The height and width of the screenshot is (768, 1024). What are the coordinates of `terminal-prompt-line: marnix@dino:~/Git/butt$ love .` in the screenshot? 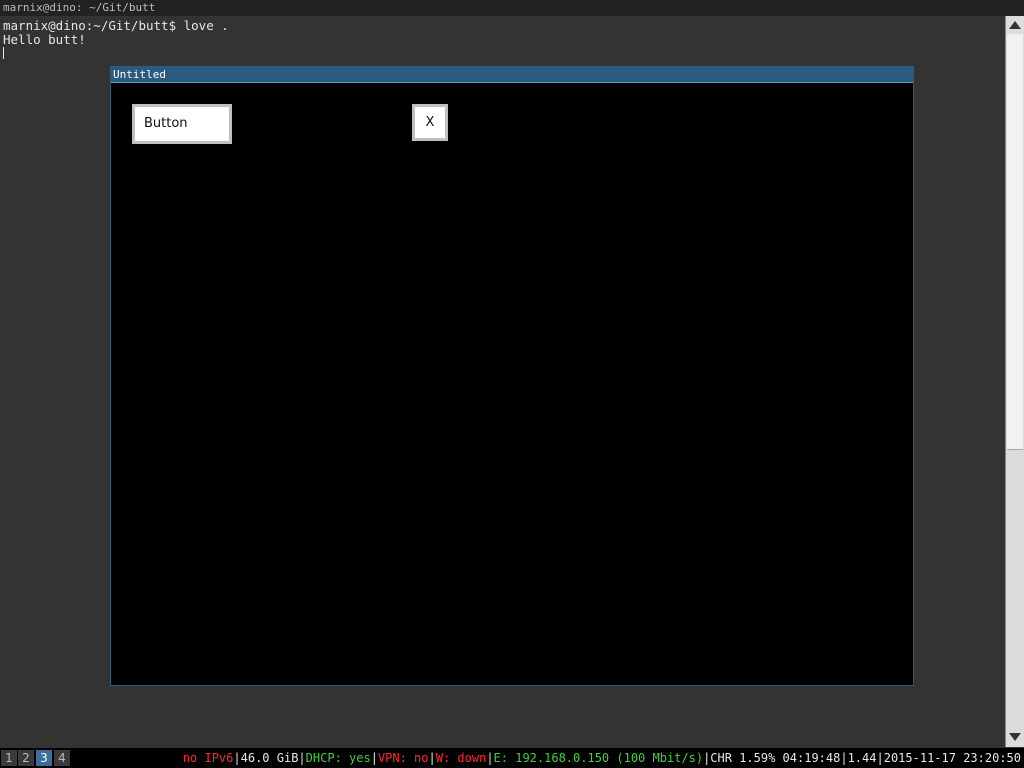 It's located at (116, 25).